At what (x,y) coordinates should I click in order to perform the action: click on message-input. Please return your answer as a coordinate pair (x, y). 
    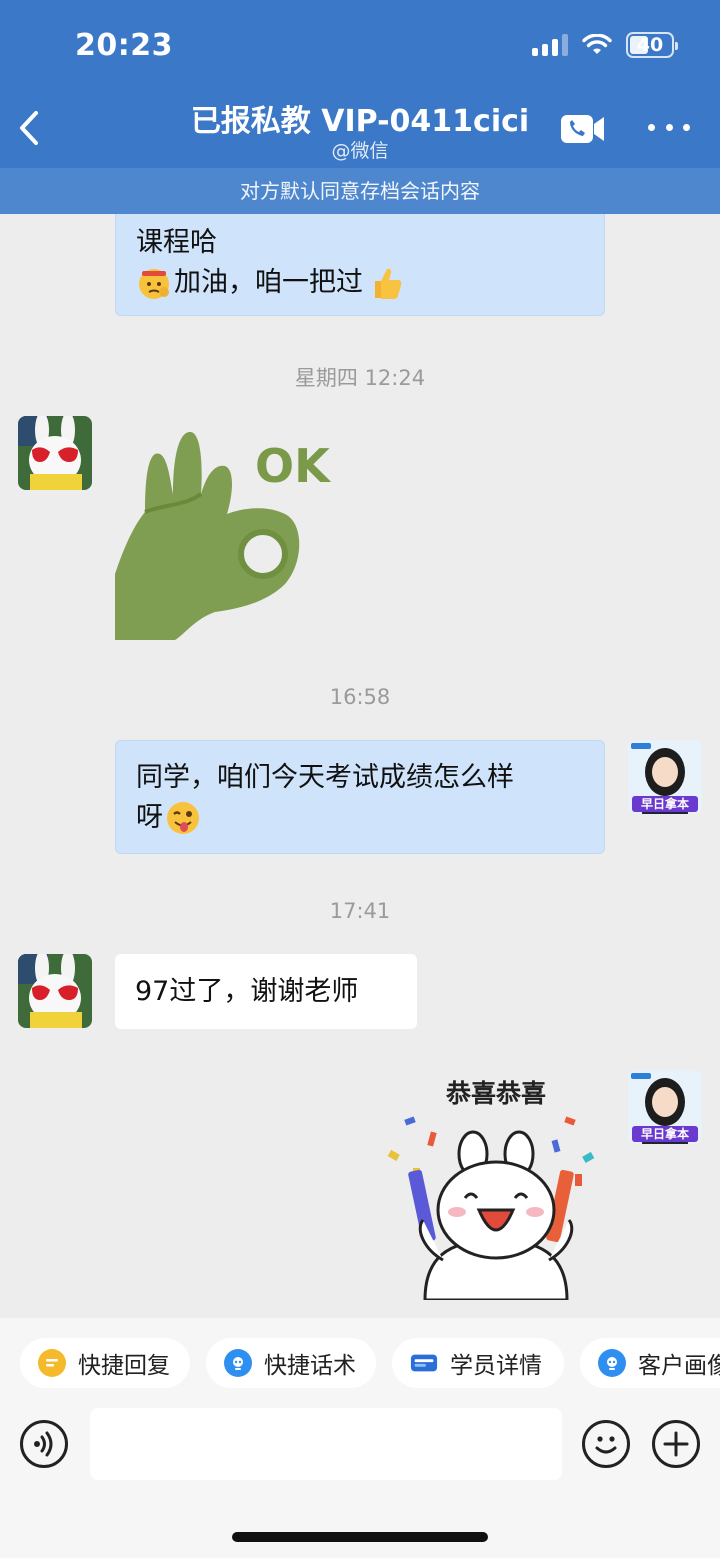
    Looking at the image, I should click on (326, 1444).